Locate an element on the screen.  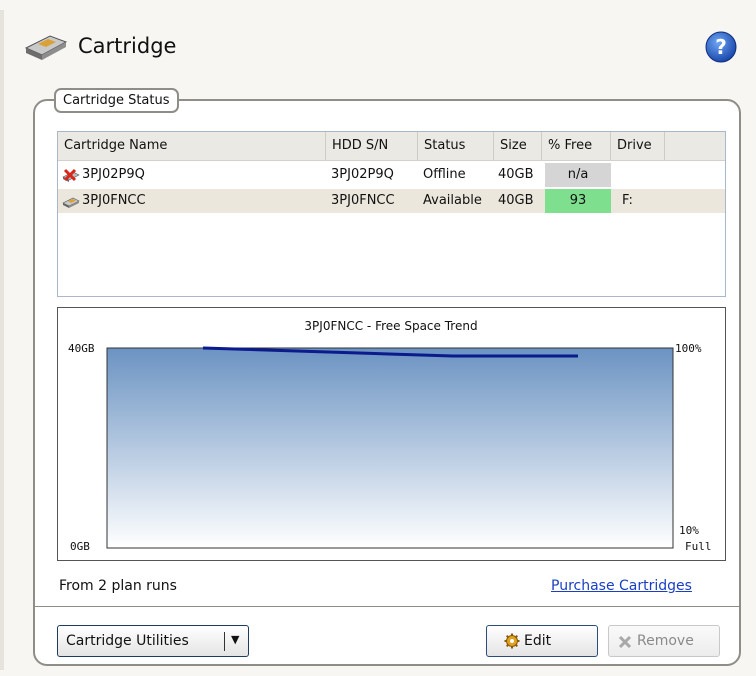
left-axis-top-label: 40GB is located at coordinates (81, 348).